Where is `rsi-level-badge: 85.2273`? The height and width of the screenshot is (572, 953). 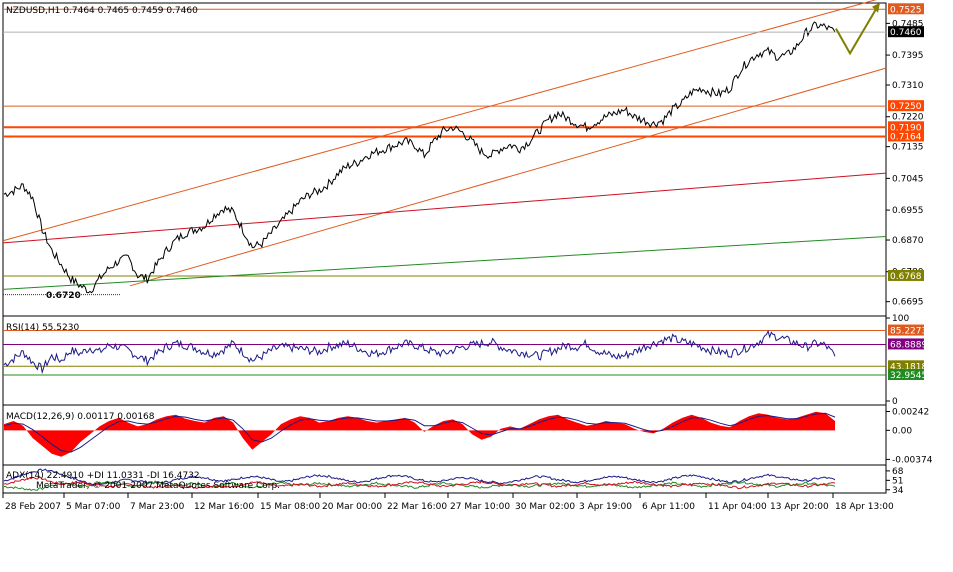
rsi-level-badge: 85.2273 is located at coordinates (907, 330).